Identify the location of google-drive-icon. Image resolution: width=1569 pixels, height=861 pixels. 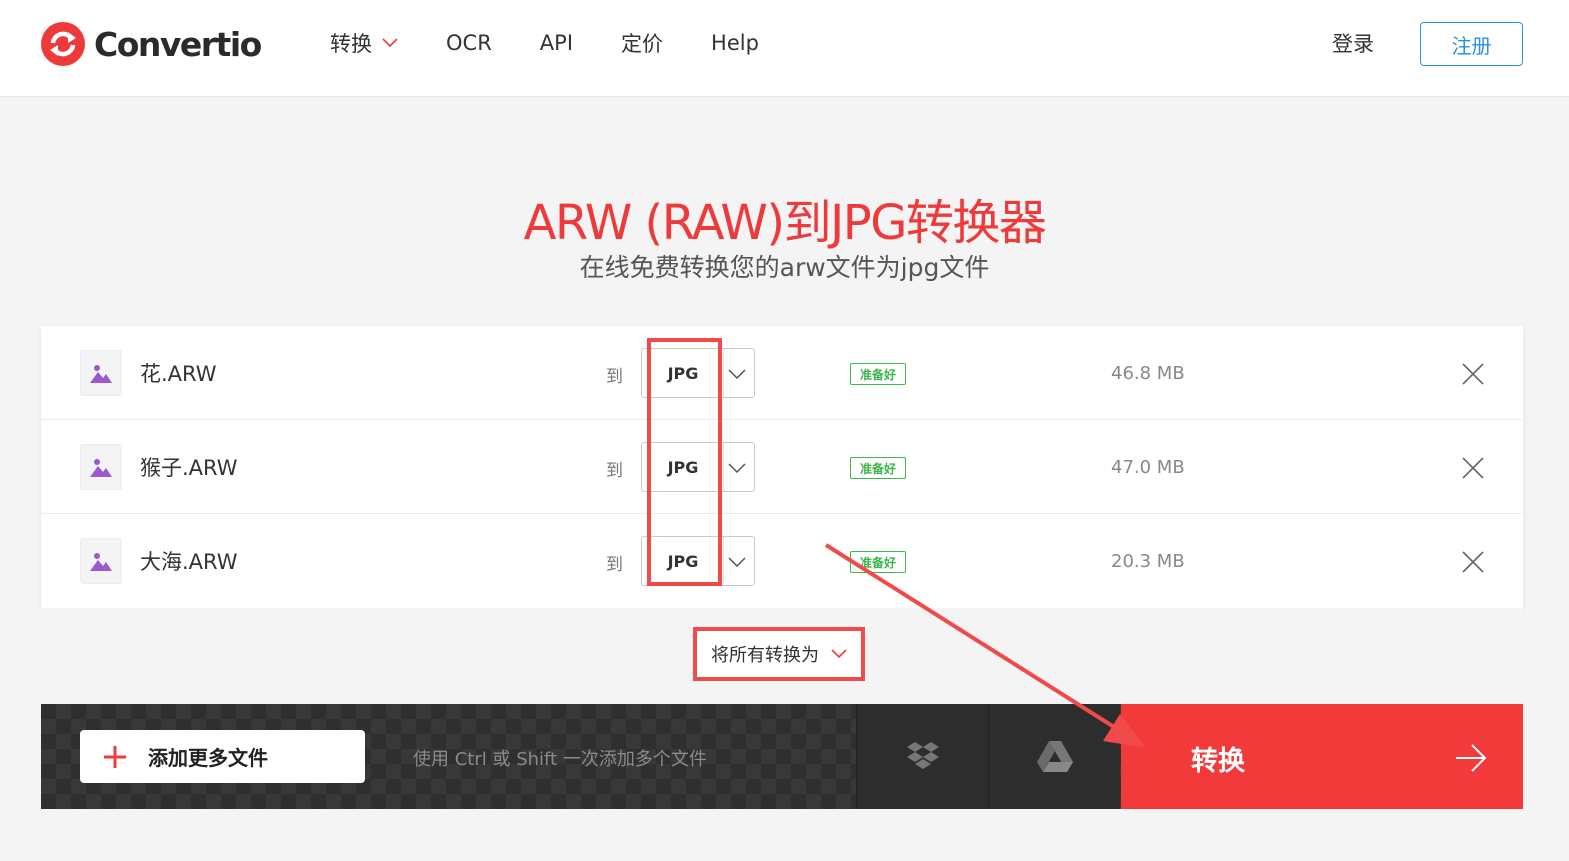
(1054, 756).